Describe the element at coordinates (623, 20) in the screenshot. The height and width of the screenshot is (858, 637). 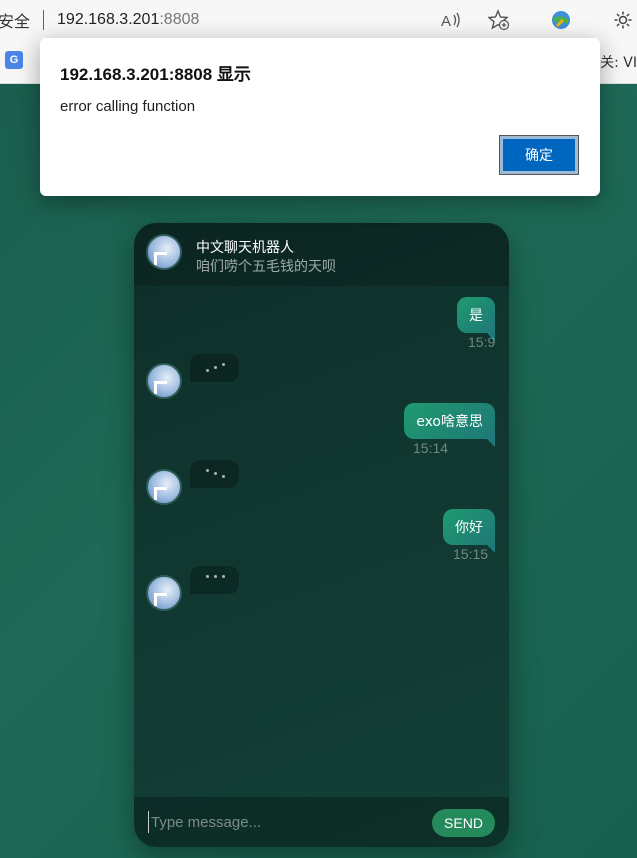
I see `settings-gear-icon` at that location.